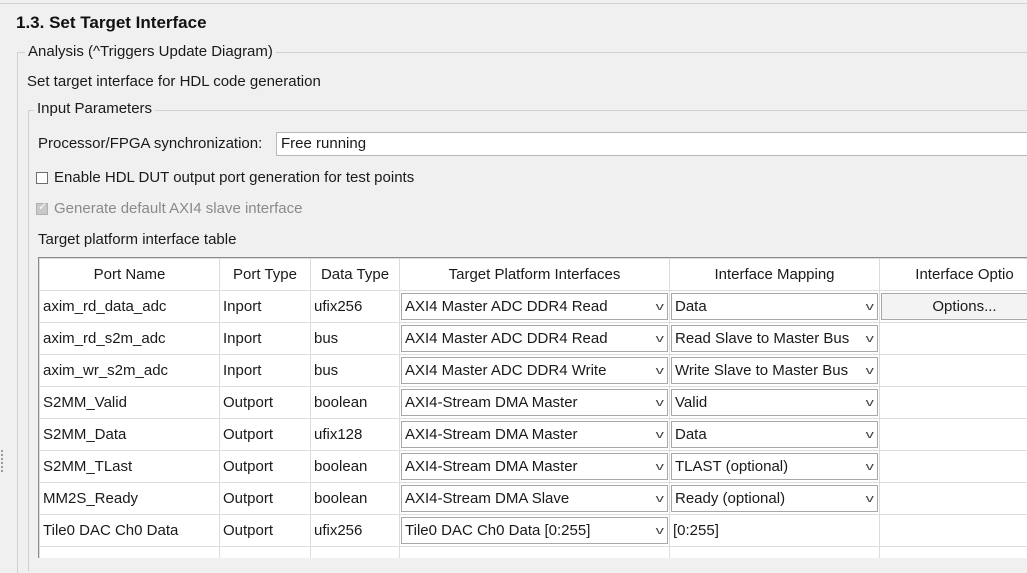  I want to click on interface-mapping-cell: Valid v, so click(775, 403).